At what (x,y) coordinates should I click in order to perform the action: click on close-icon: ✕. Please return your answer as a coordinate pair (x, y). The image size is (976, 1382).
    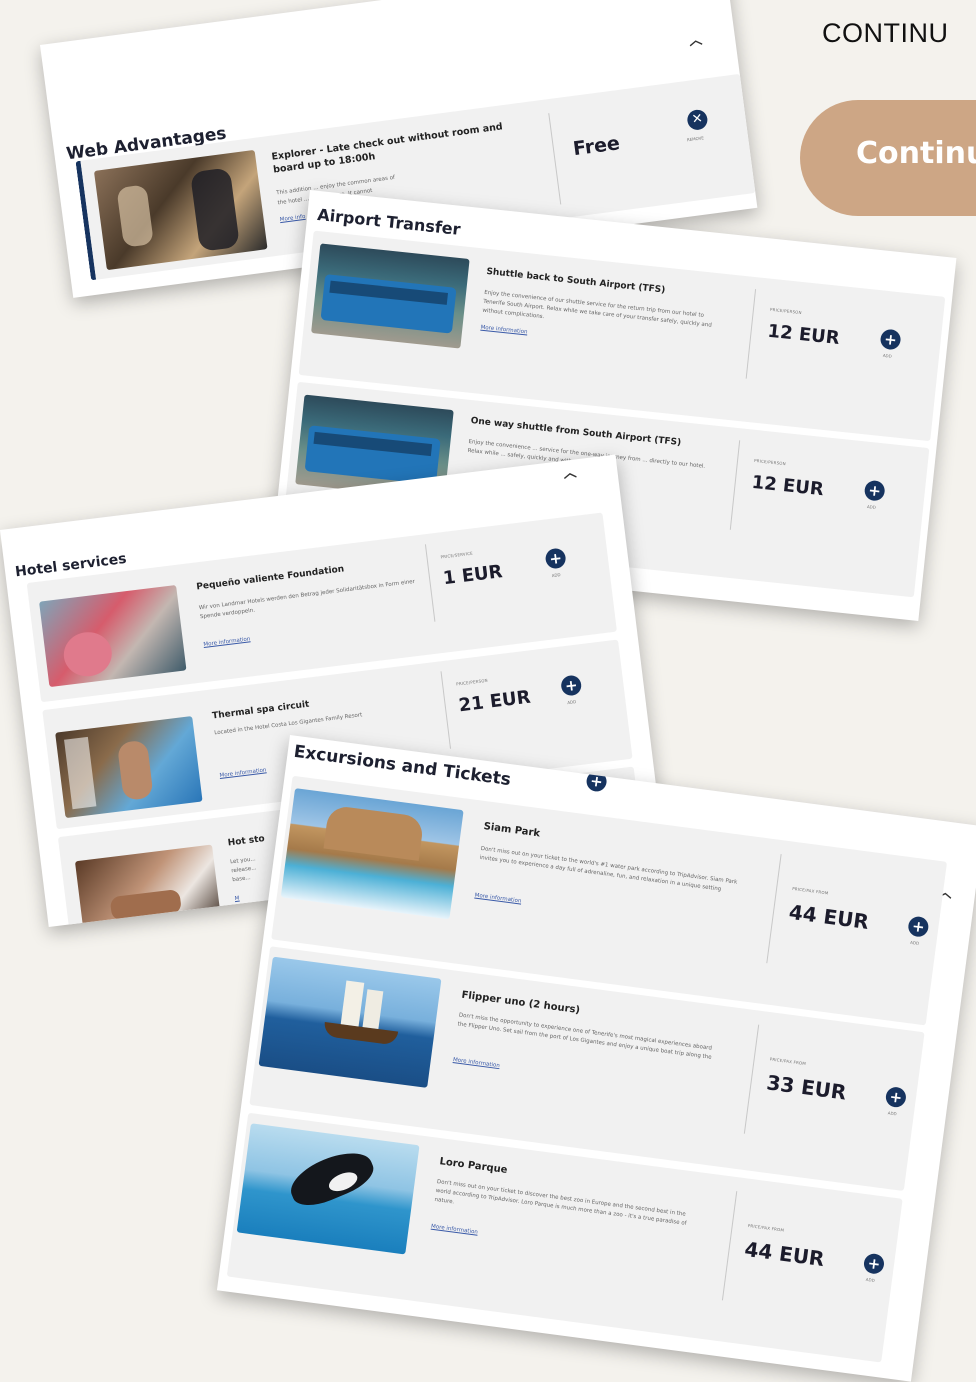
    Looking at the image, I should click on (697, 120).